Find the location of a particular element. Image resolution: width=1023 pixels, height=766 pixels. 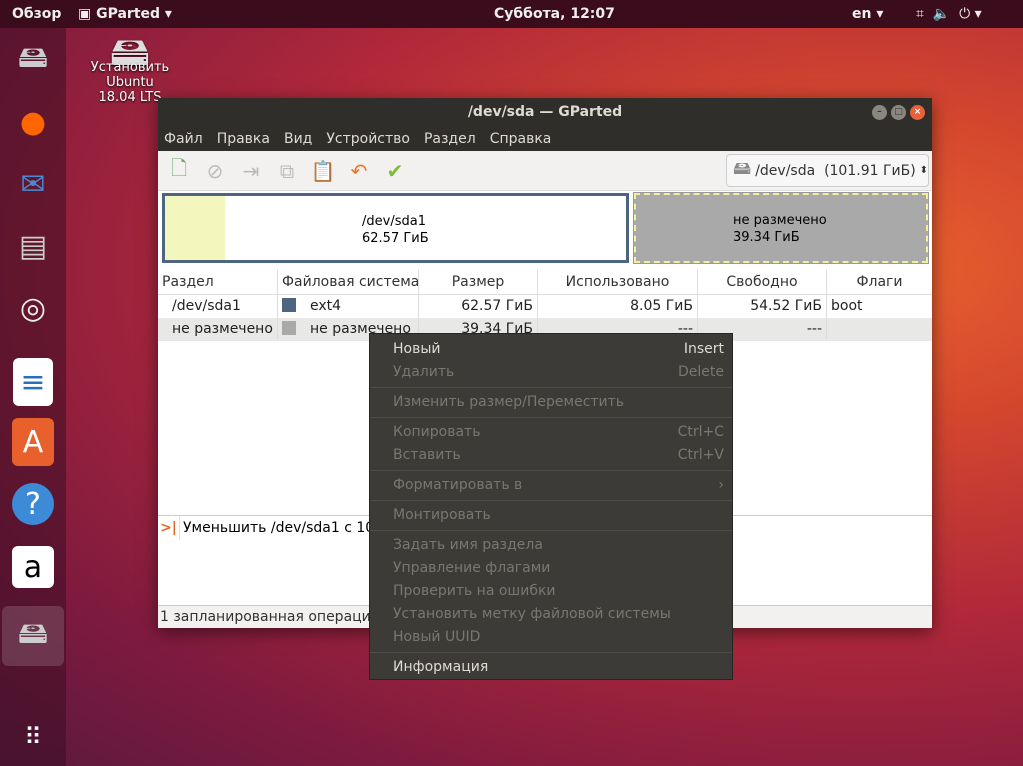

col-partition: Раздел is located at coordinates (218, 282).